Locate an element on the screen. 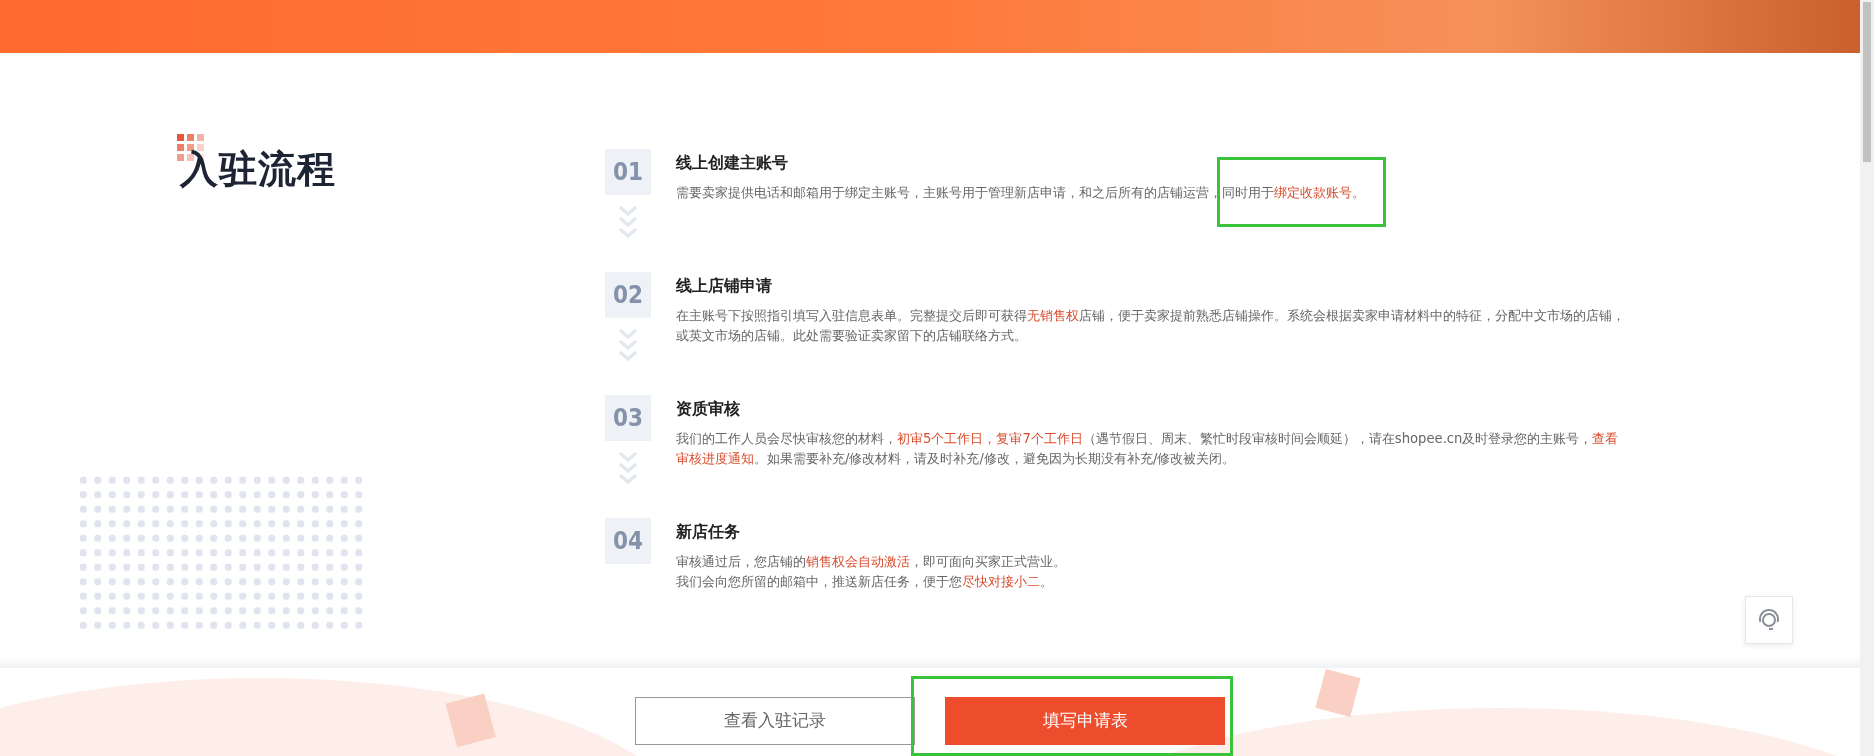  step-number: 03 is located at coordinates (628, 418).